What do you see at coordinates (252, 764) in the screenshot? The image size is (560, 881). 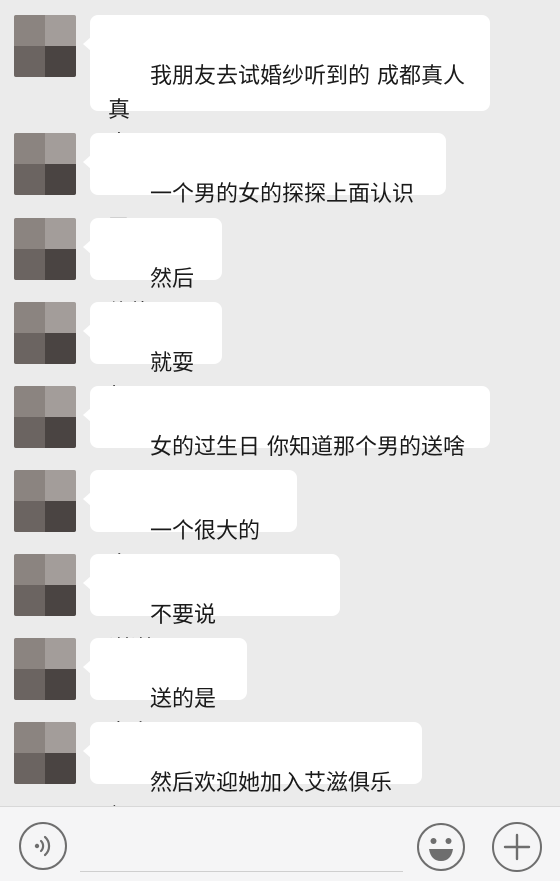 I see `message-bubble: 然后欢迎她加入艾滋俱乐部` at bounding box center [252, 764].